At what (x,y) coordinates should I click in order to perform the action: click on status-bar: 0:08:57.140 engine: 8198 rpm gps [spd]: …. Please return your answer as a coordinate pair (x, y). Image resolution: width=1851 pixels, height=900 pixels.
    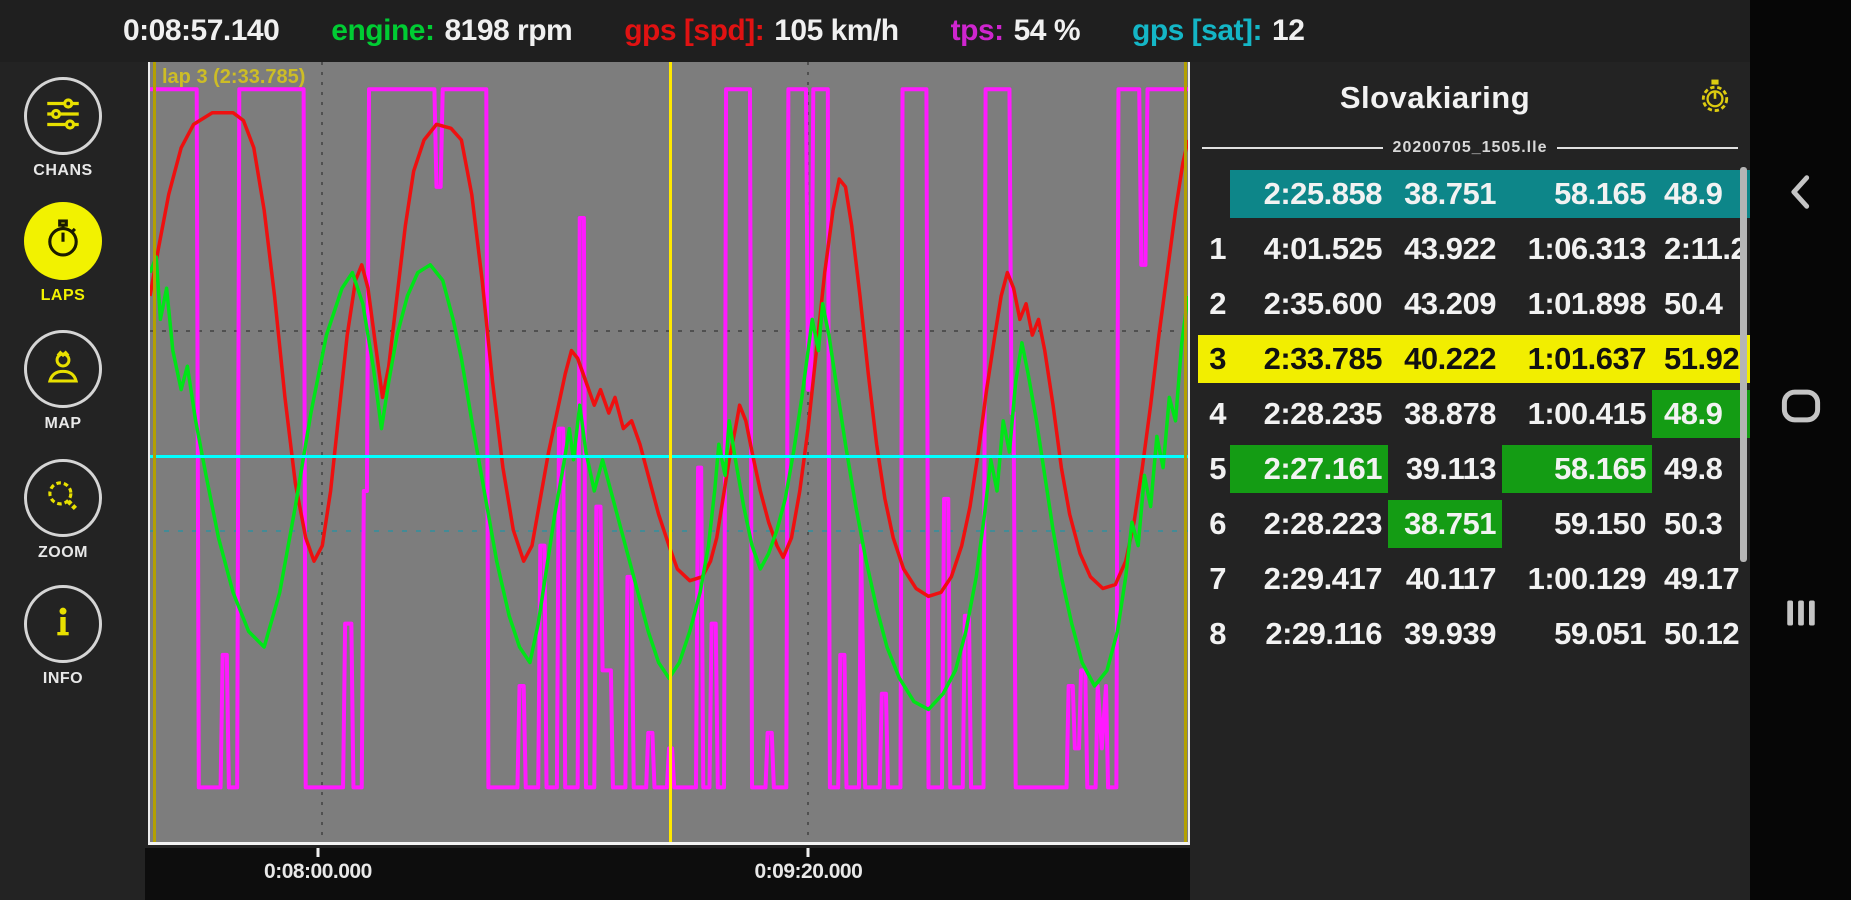
    Looking at the image, I should click on (875, 31).